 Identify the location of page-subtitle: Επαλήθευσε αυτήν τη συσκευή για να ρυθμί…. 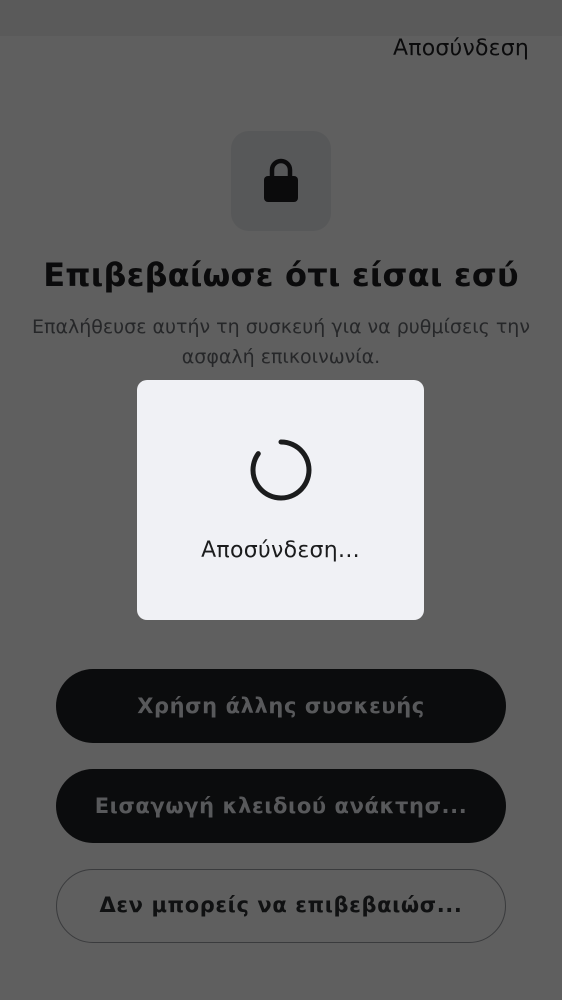
(281, 342).